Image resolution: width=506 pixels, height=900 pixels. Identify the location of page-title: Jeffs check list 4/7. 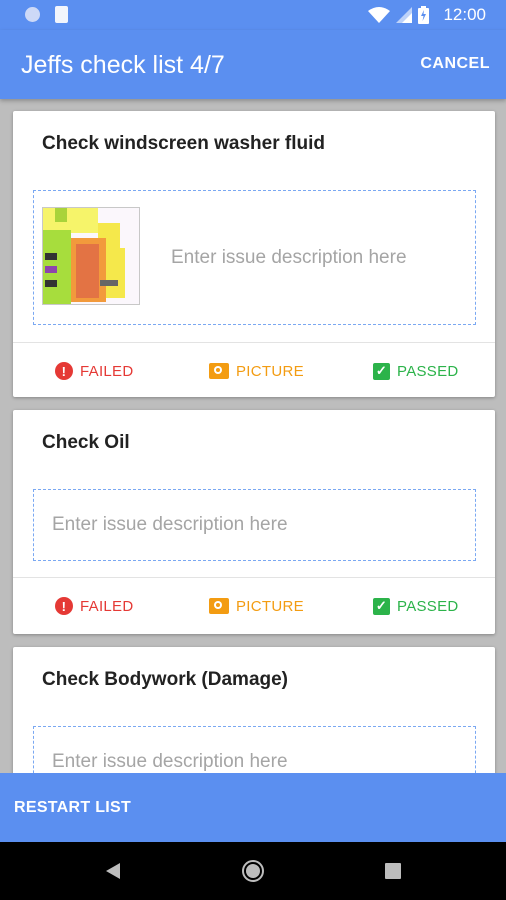
(123, 65).